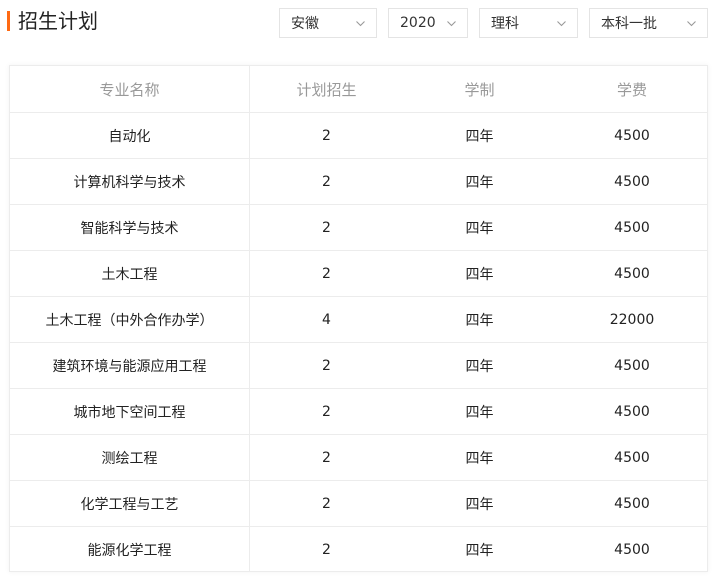  What do you see at coordinates (479, 89) in the screenshot?
I see `column-header-duration: 学制` at bounding box center [479, 89].